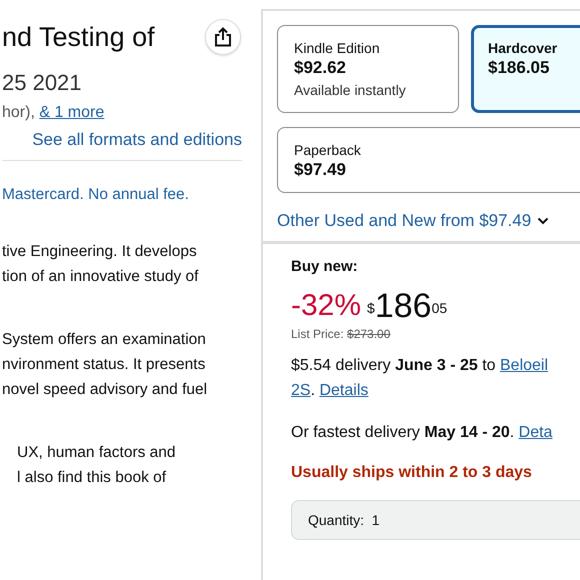  I want to click on description-text: System offers an examination nvironment status. It presents novel speed advisory and fuel, so click(105, 365).